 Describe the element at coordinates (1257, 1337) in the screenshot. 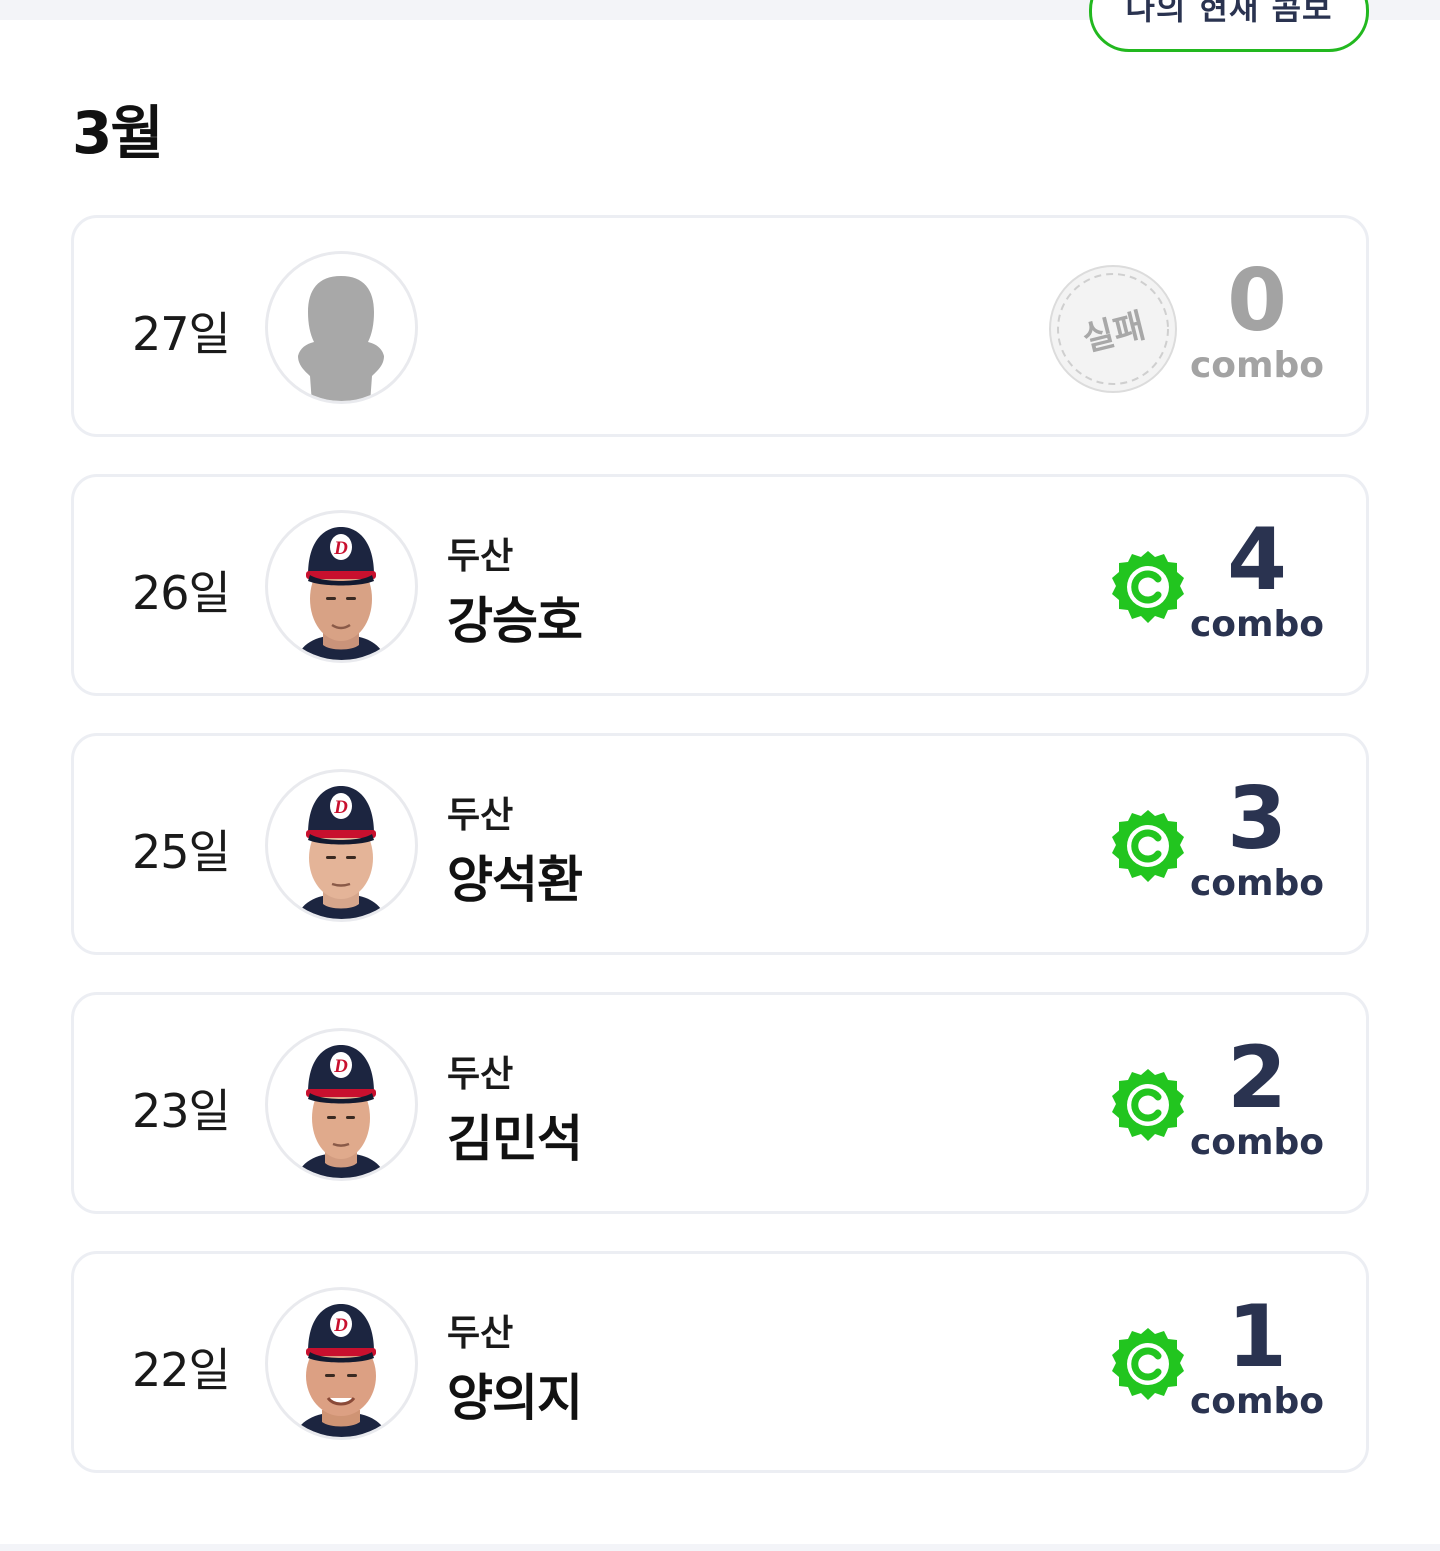

I see `combo-count: 1` at that location.